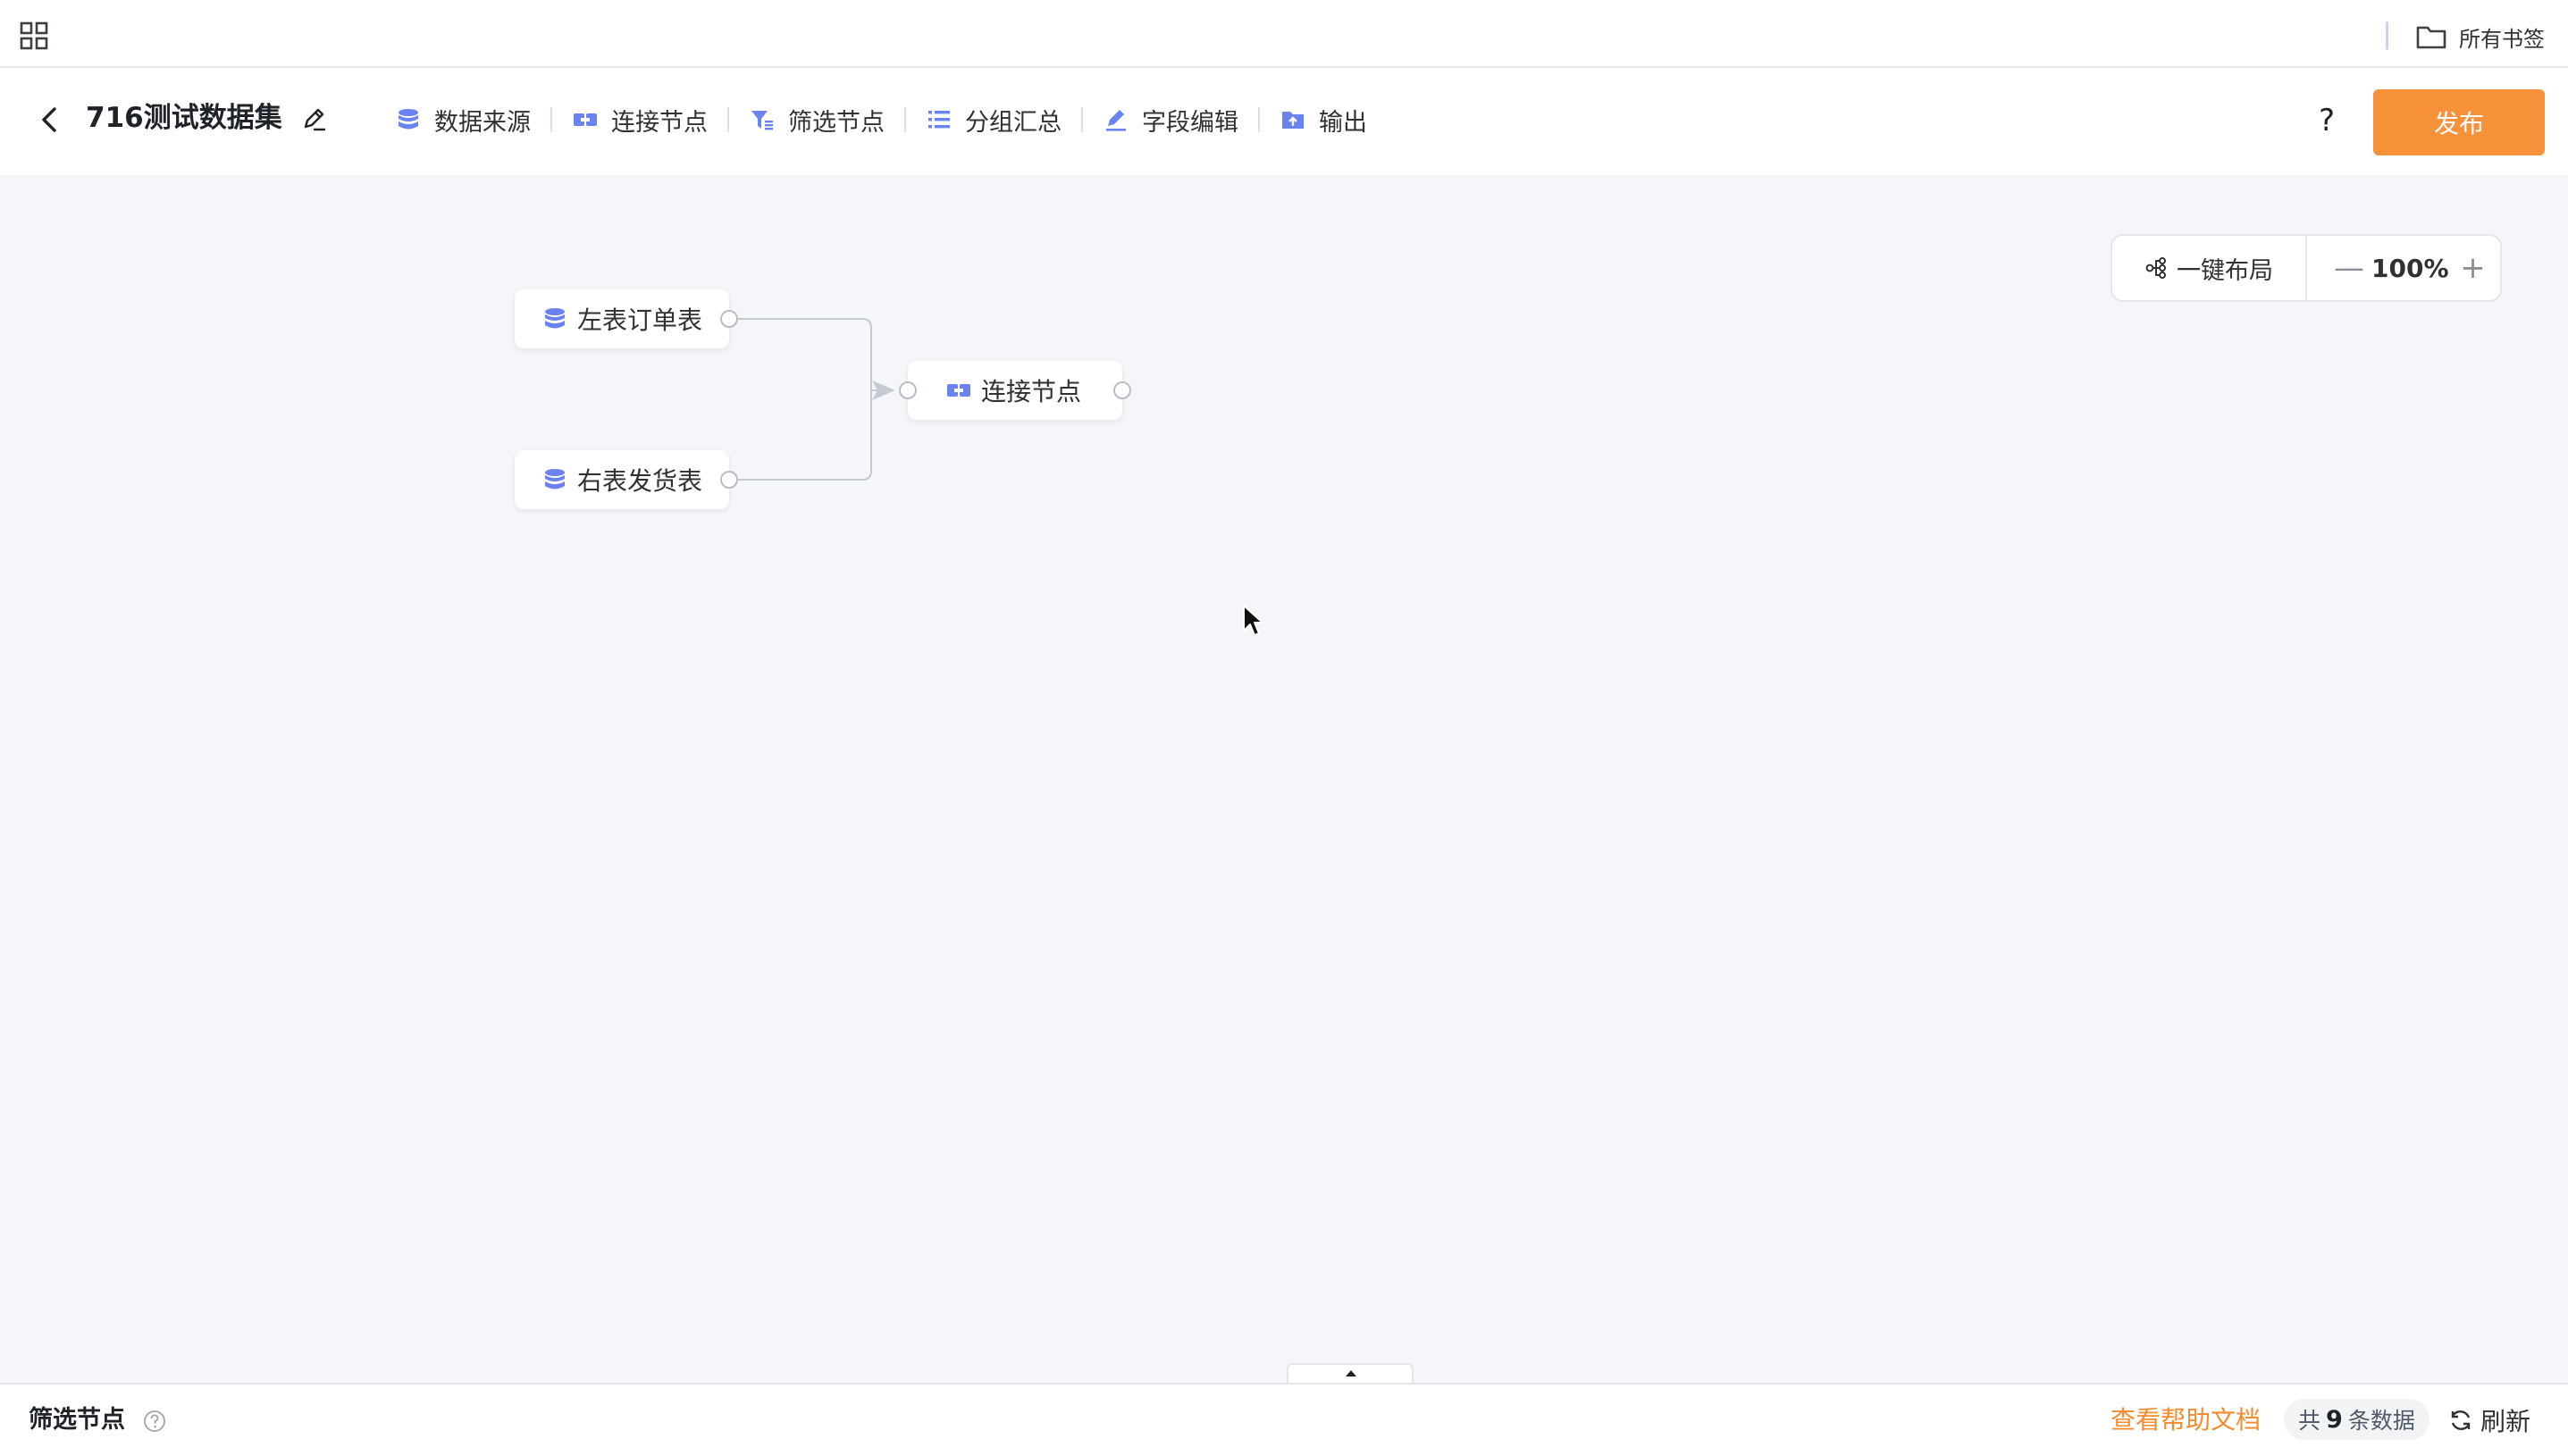 The width and height of the screenshot is (2568, 1456). Describe the element at coordinates (2459, 122) in the screenshot. I see `publish-button: 发布` at that location.